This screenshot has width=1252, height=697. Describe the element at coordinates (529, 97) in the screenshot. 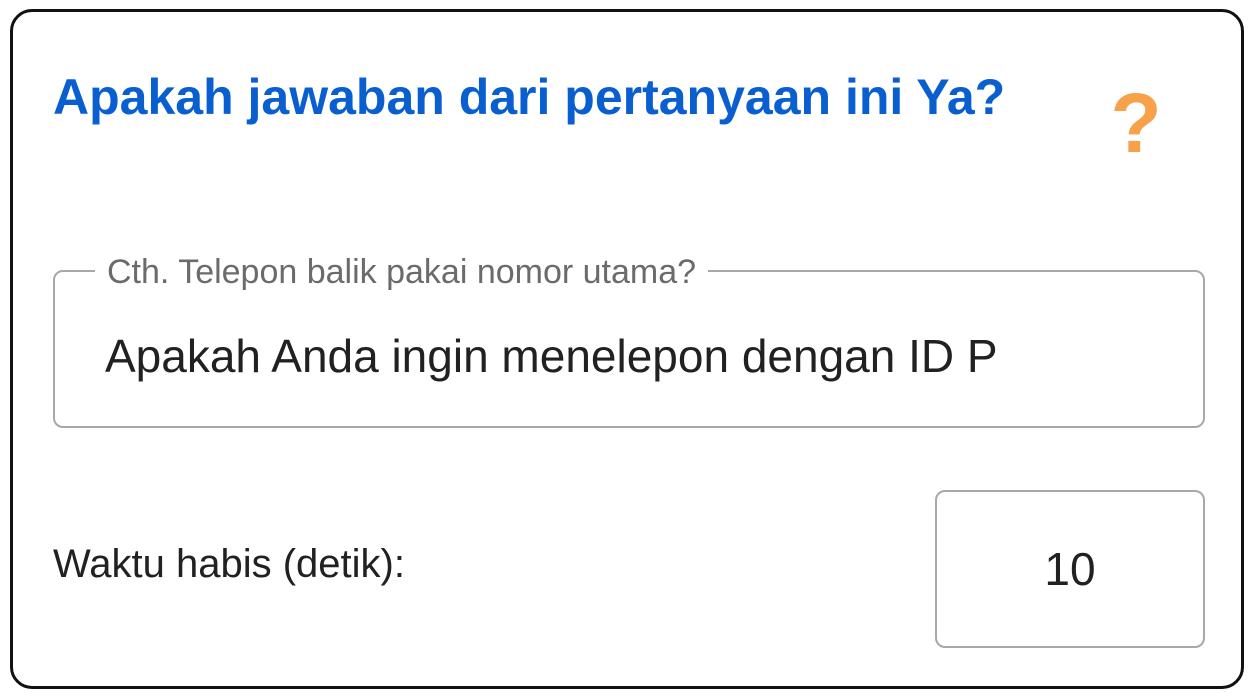

I see `dialog-title: Apakah jawaban dari pertanyaan ini Ya?` at that location.